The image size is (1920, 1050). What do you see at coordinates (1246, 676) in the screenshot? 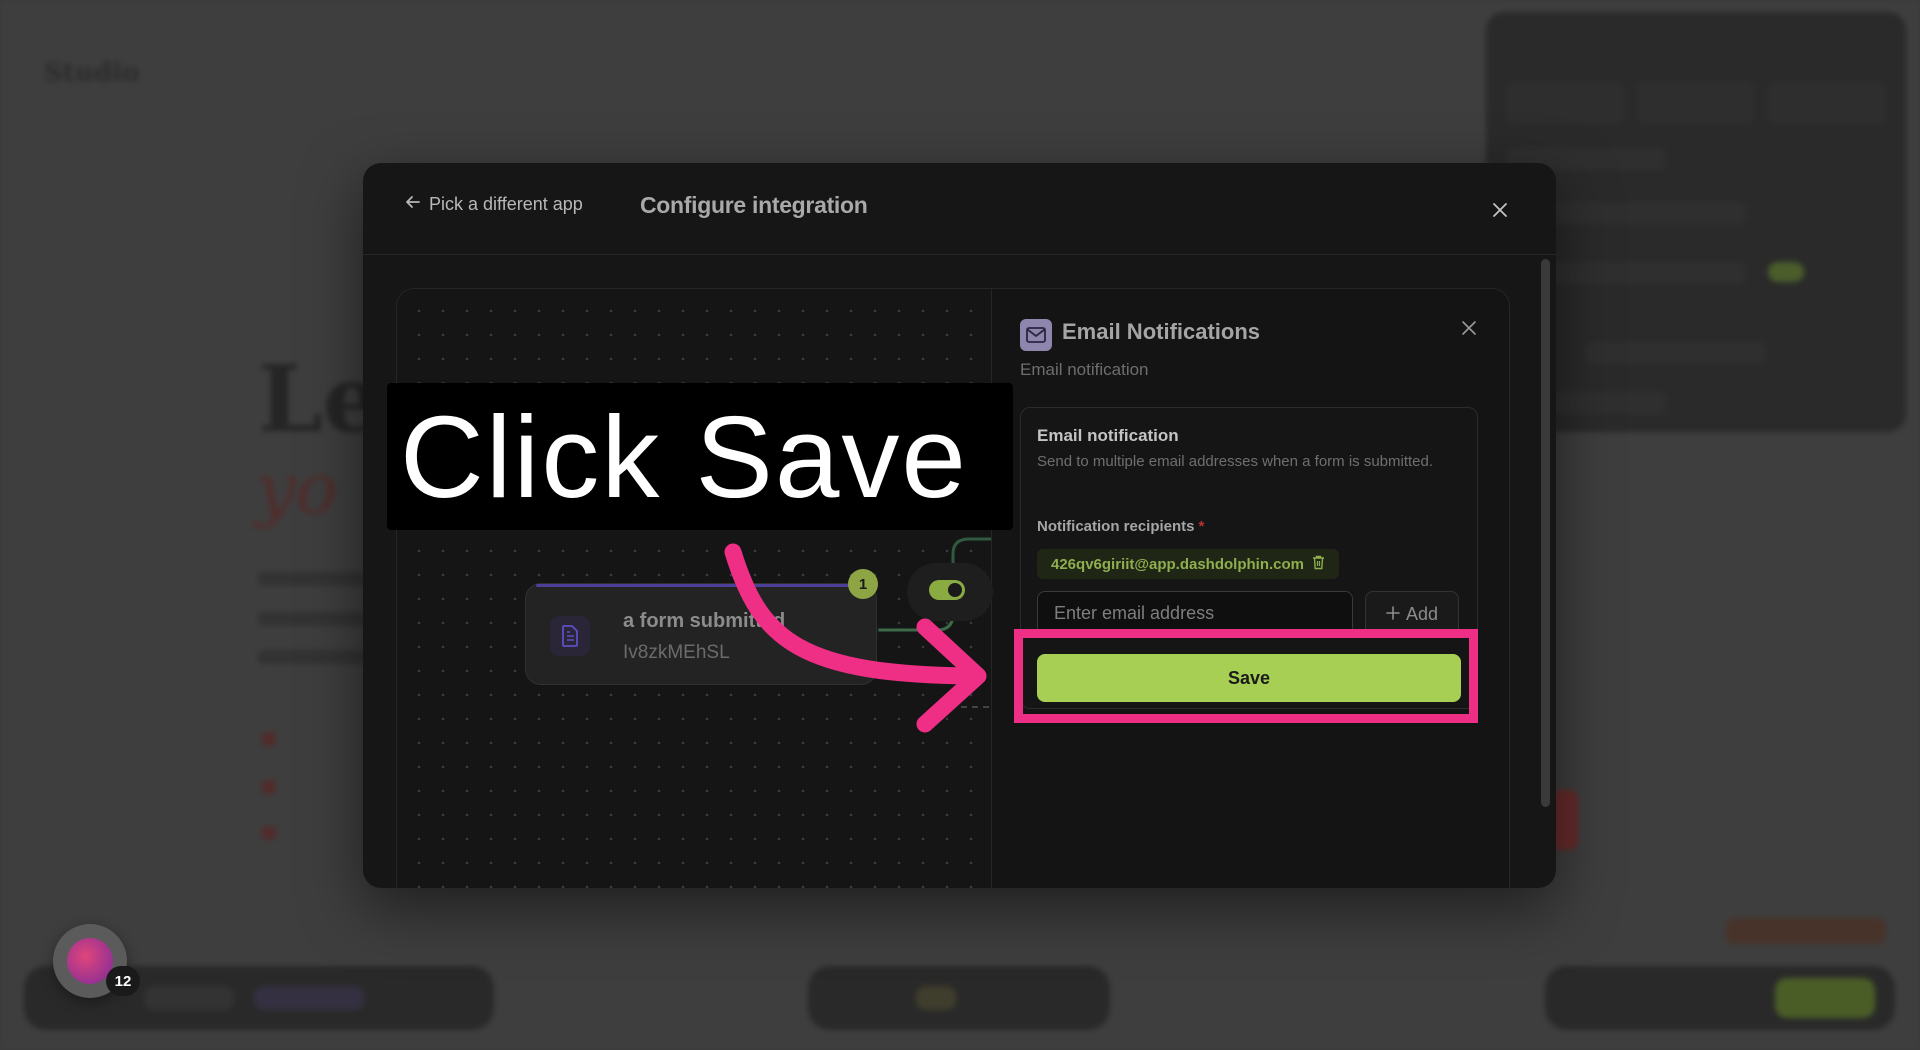
I see `save-button-highlight` at bounding box center [1246, 676].